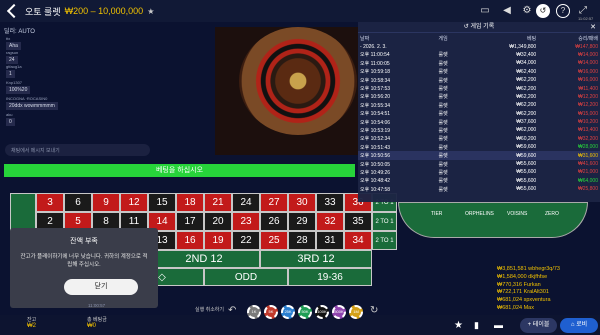  Describe the element at coordinates (436, 214) in the screenshot. I see `racetrack-section: TIER` at that location.